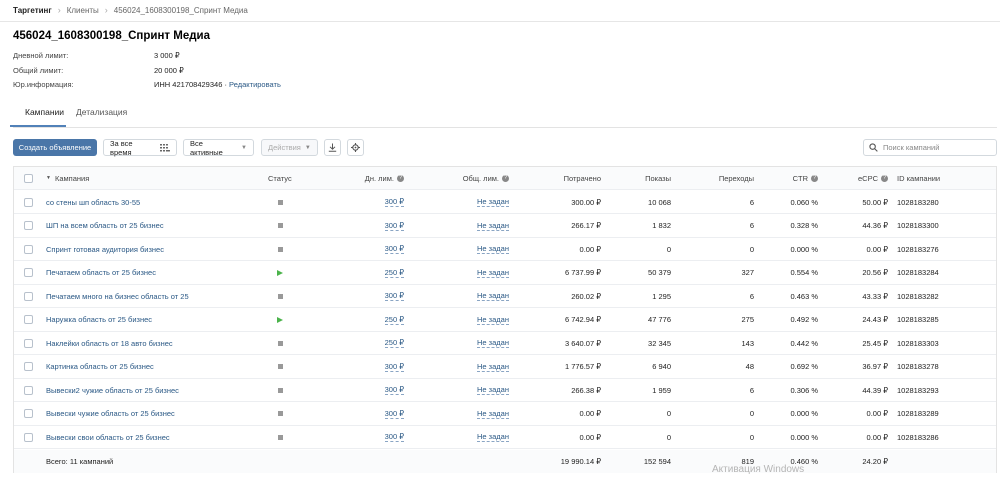 The width and height of the screenshot is (1000, 479). Describe the element at coordinates (848, 178) in the screenshot. I see `col-ecpc: eCPC?` at that location.